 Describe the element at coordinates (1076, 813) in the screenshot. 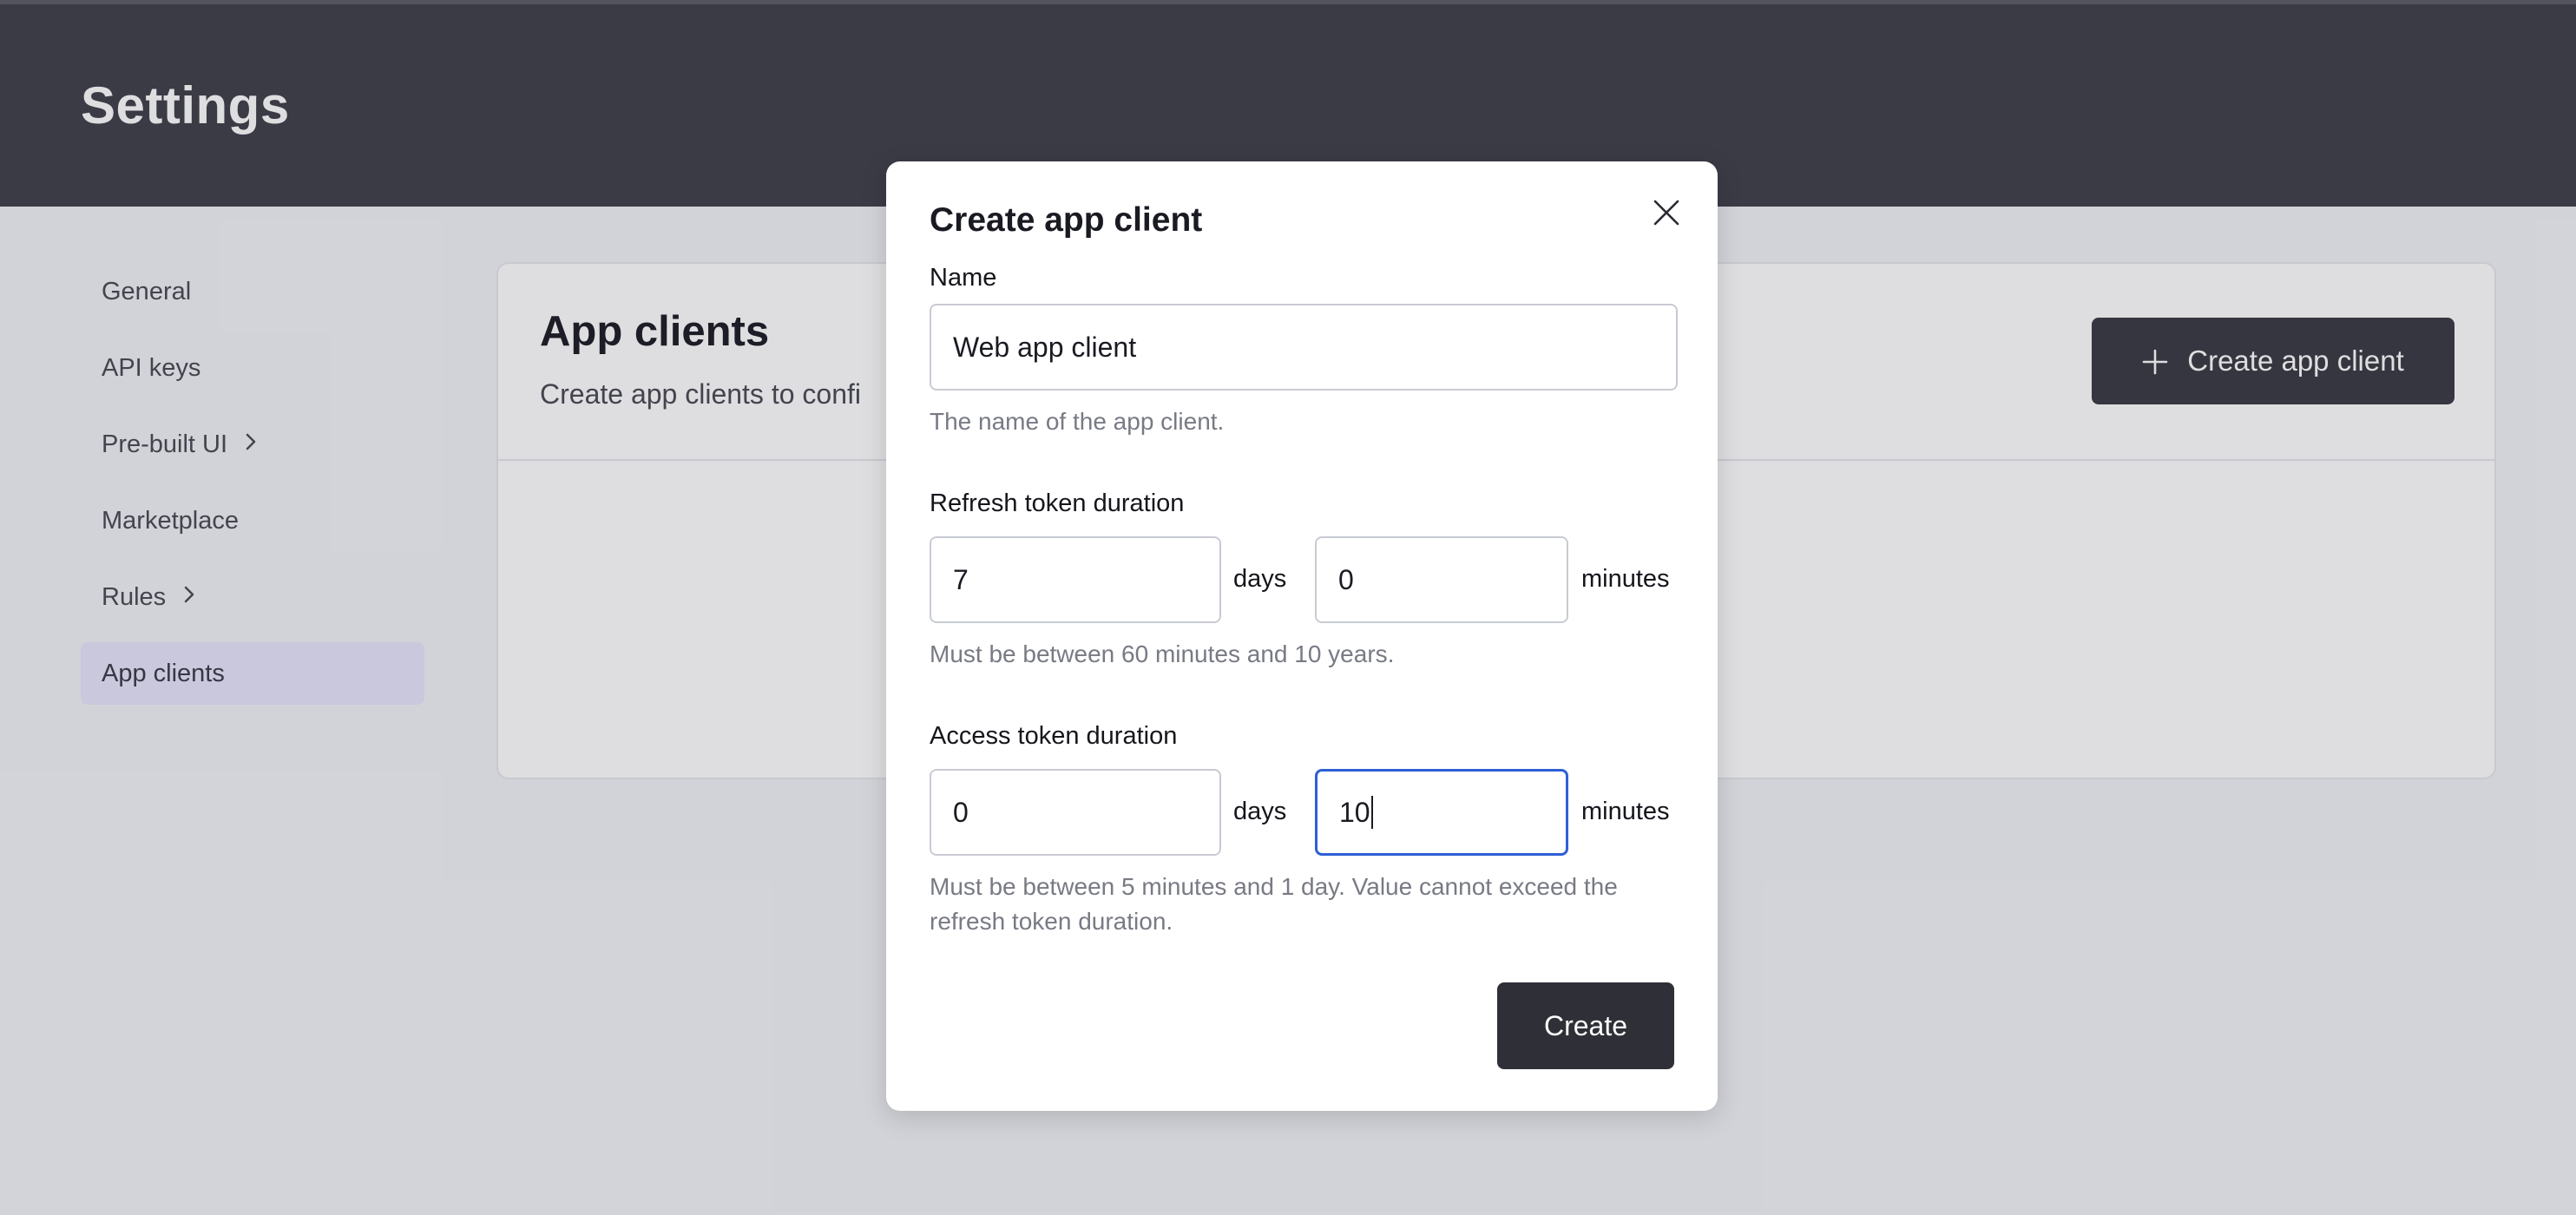

I see `access-days-input: 0` at that location.